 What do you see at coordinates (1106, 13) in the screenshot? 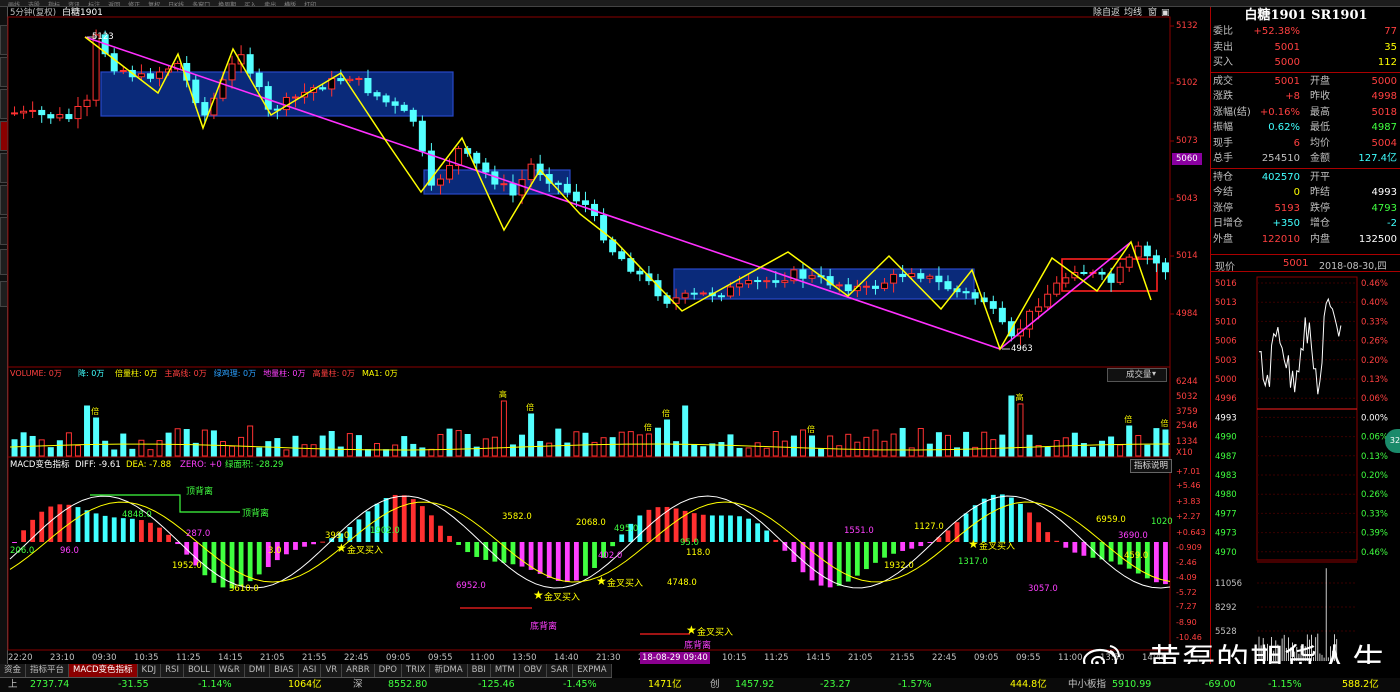
I see `ex-rights-button: 除自返` at bounding box center [1106, 13].